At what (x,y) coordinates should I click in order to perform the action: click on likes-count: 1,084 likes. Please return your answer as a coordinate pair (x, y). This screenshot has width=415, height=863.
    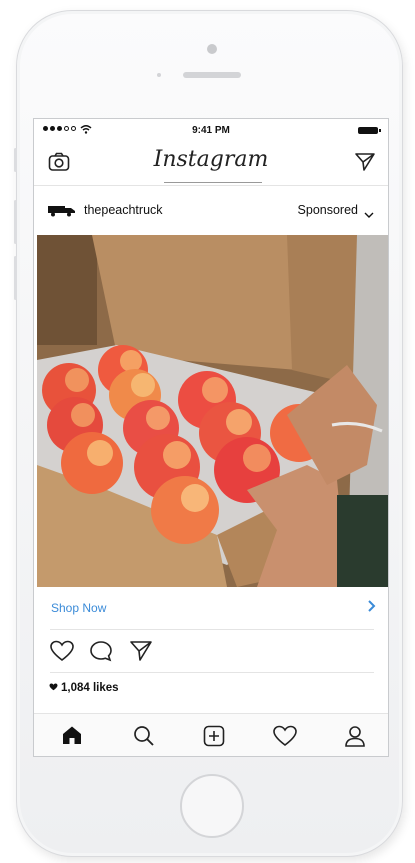
    Looking at the image, I should click on (84, 688).